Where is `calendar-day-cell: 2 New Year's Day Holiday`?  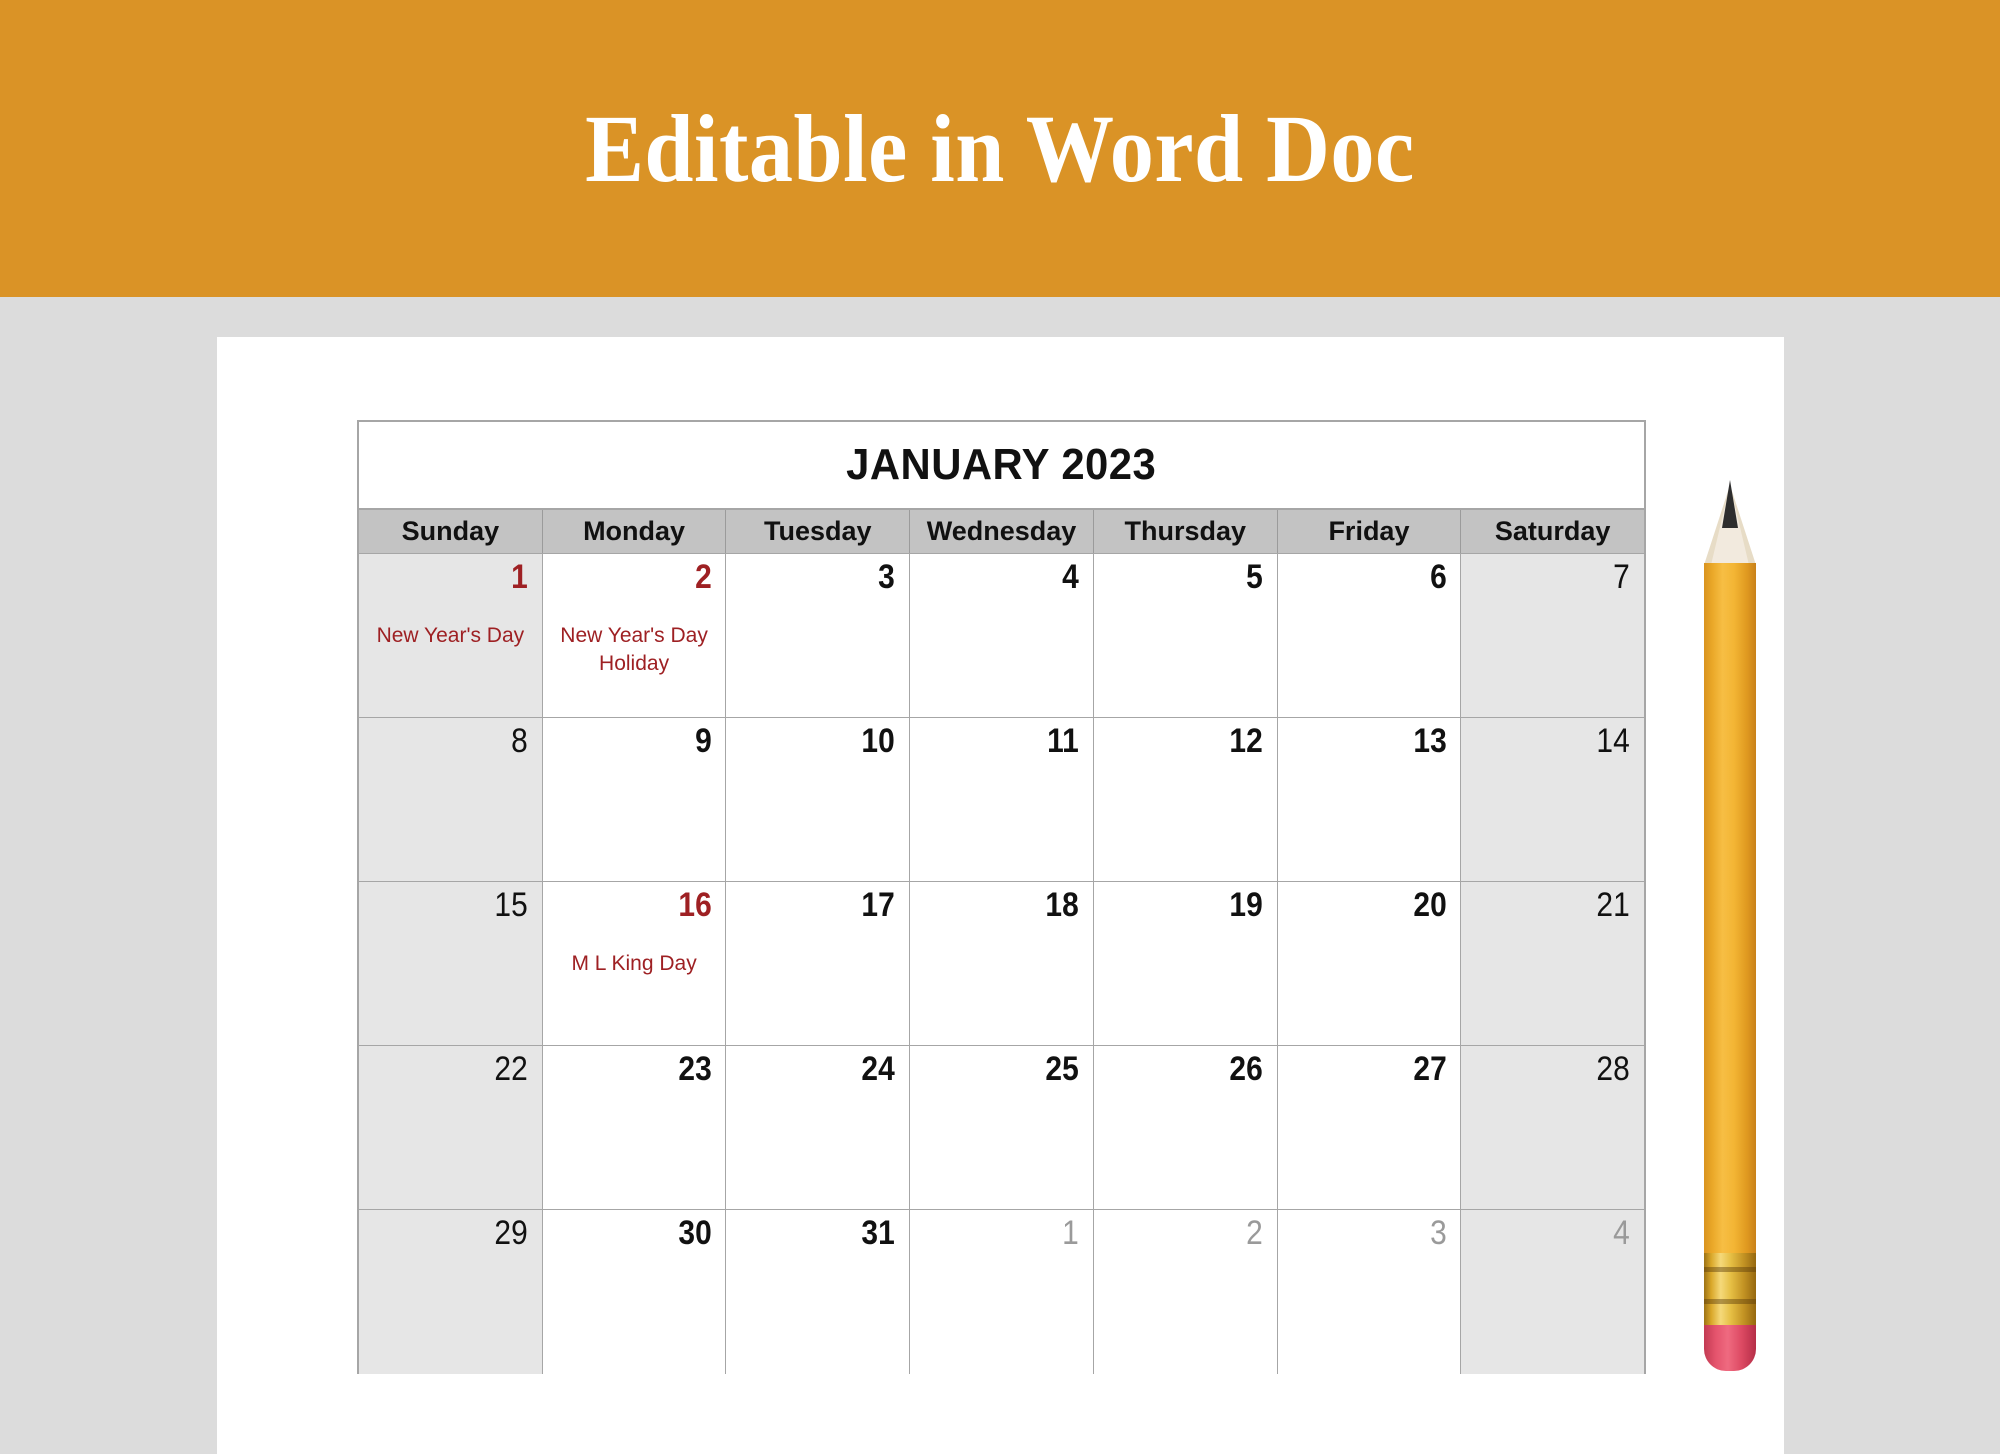
calendar-day-cell: 2 New Year's Day Holiday is located at coordinates (634, 635).